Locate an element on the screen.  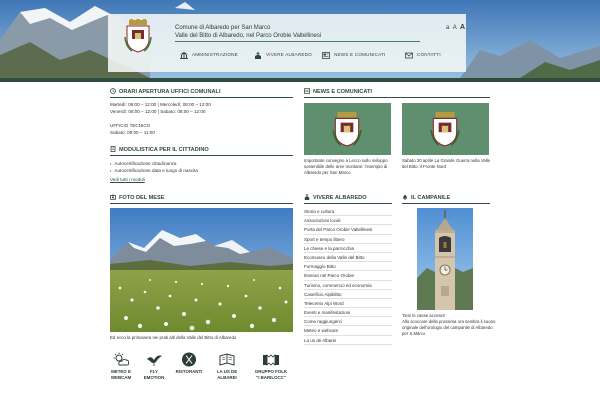
quicklink-fly-emotion: FLY EMOTION is located at coordinates (154, 366).